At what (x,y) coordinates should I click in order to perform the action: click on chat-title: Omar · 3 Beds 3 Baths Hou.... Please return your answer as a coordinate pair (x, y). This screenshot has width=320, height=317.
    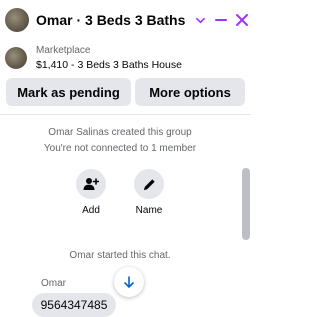
    Looking at the image, I should click on (112, 20).